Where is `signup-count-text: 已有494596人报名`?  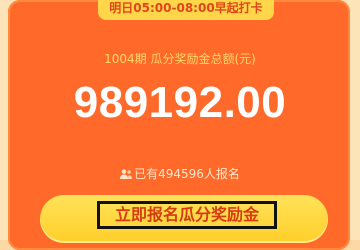
signup-count-text: 已有494596人报名 is located at coordinates (187, 174).